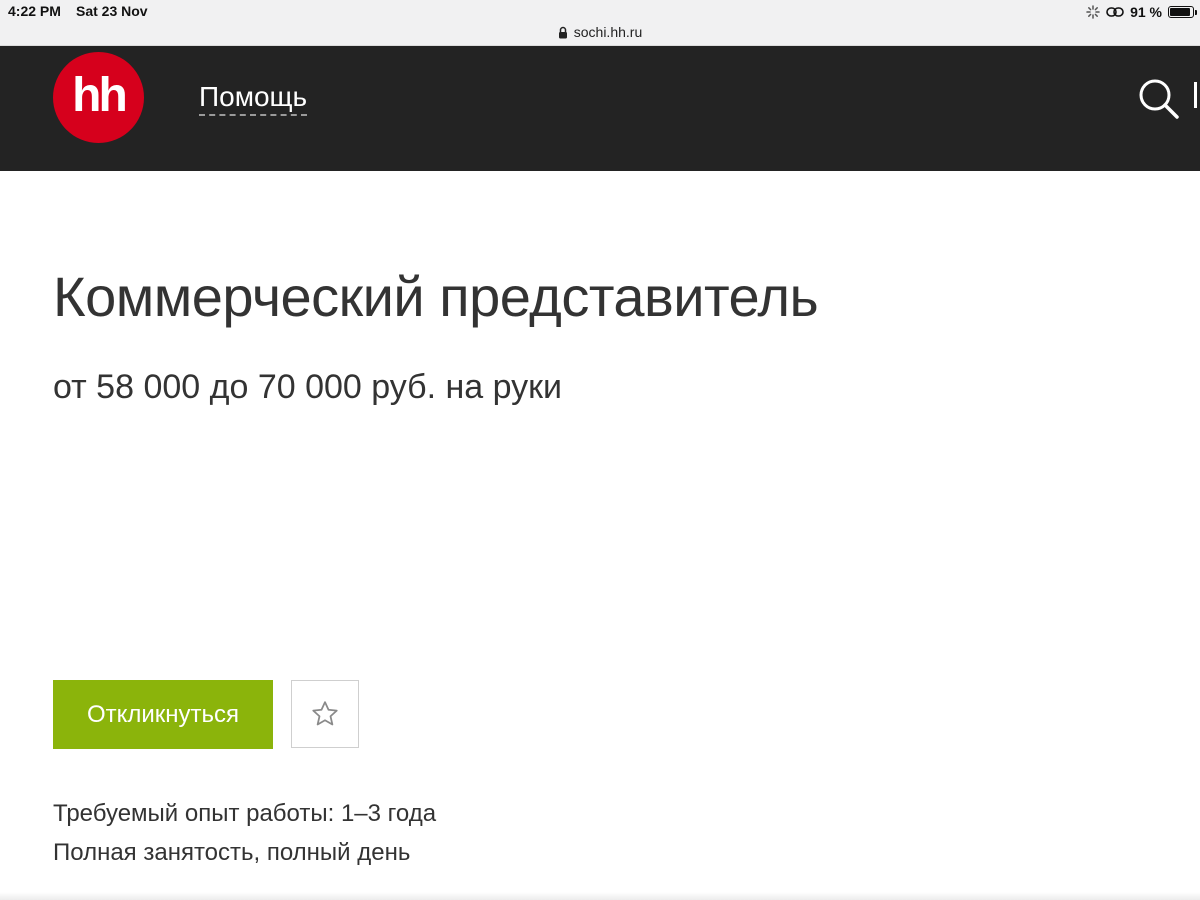 The height and width of the screenshot is (900, 1200). I want to click on status-indicators: 91 %, so click(1141, 12).